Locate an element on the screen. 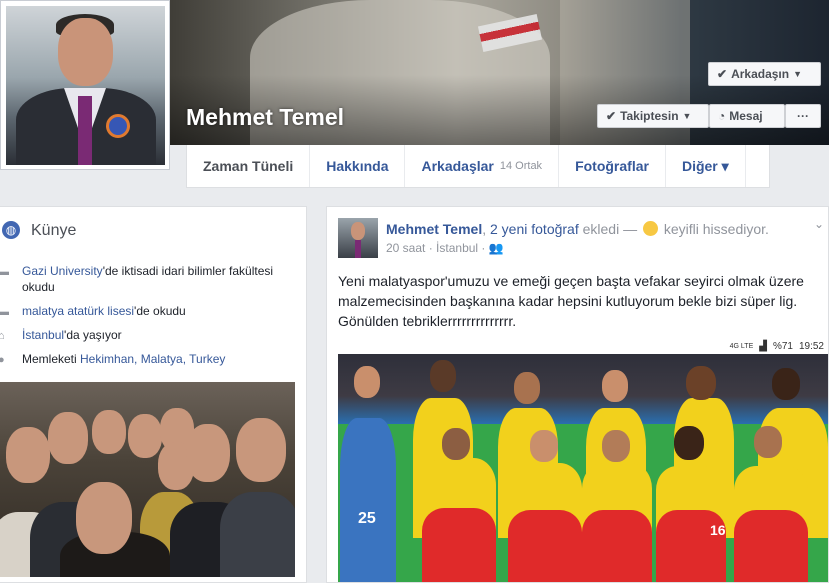 Image resolution: width=829 pixels, height=583 pixels. following-button: ✔ Takiptesin ▼ is located at coordinates (653, 116).